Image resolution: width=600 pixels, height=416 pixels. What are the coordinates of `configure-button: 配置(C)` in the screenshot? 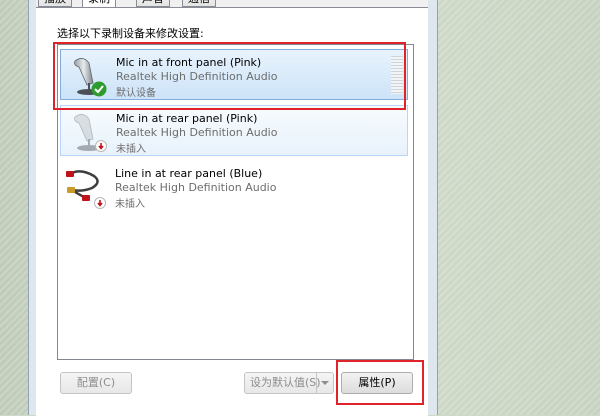 It's located at (96, 383).